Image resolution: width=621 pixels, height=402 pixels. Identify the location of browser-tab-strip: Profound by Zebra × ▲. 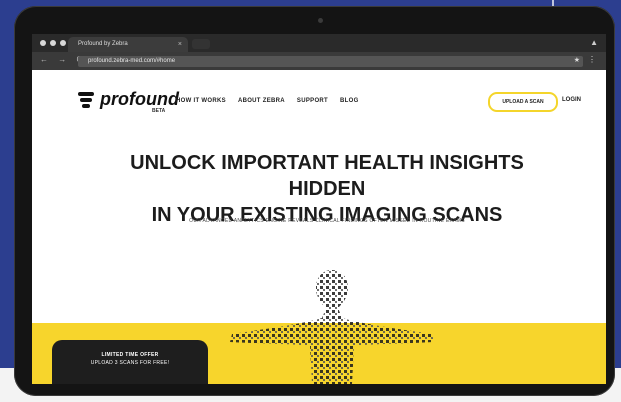
(319, 43).